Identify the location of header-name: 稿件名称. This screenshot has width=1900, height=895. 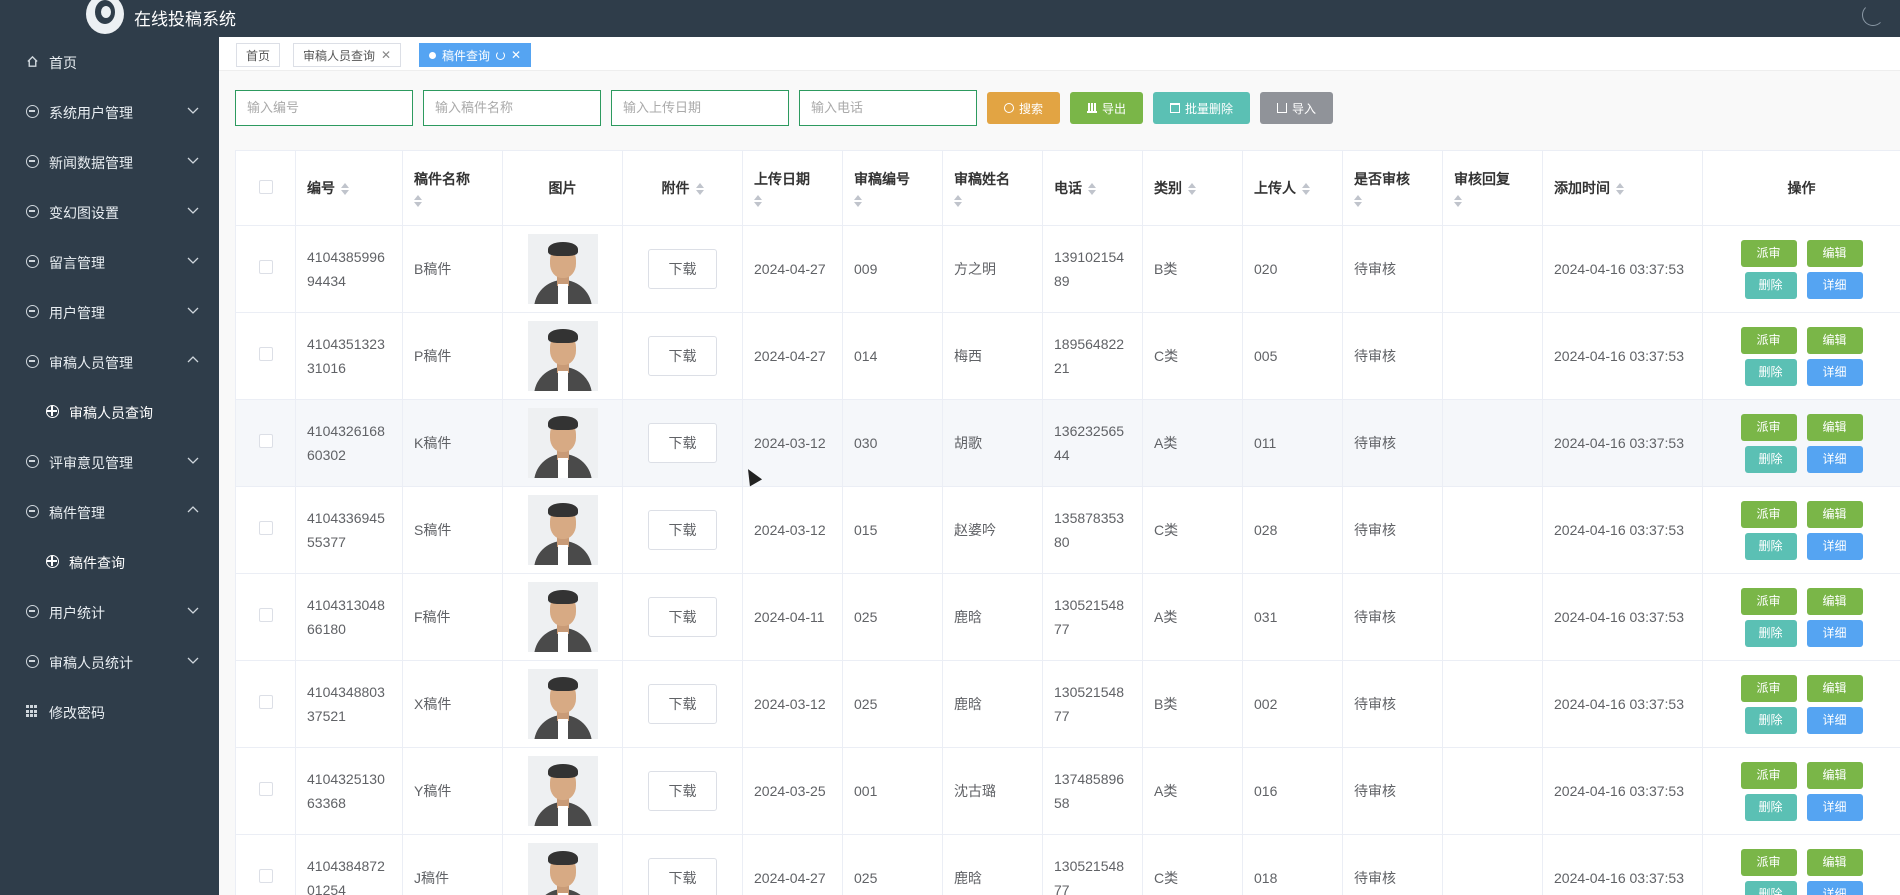
(452, 188).